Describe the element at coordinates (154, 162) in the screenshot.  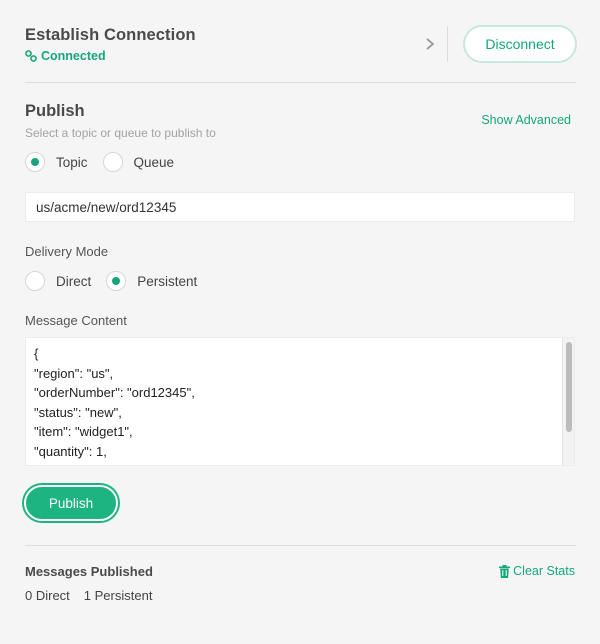
I see `radio-queue-label: Queue` at that location.